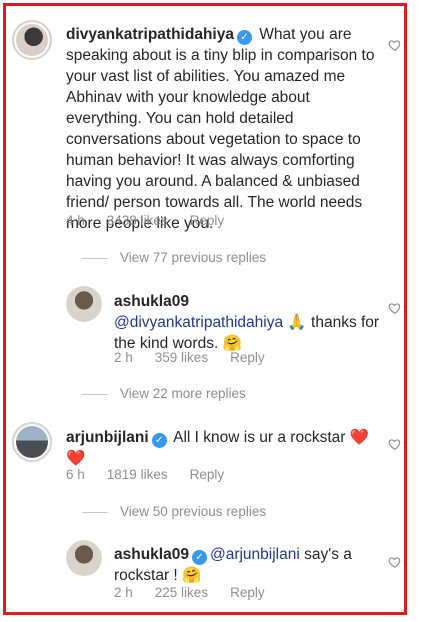 The width and height of the screenshot is (423, 622). I want to click on comment-meta: 2 h 225 likes Reply, so click(200, 592).